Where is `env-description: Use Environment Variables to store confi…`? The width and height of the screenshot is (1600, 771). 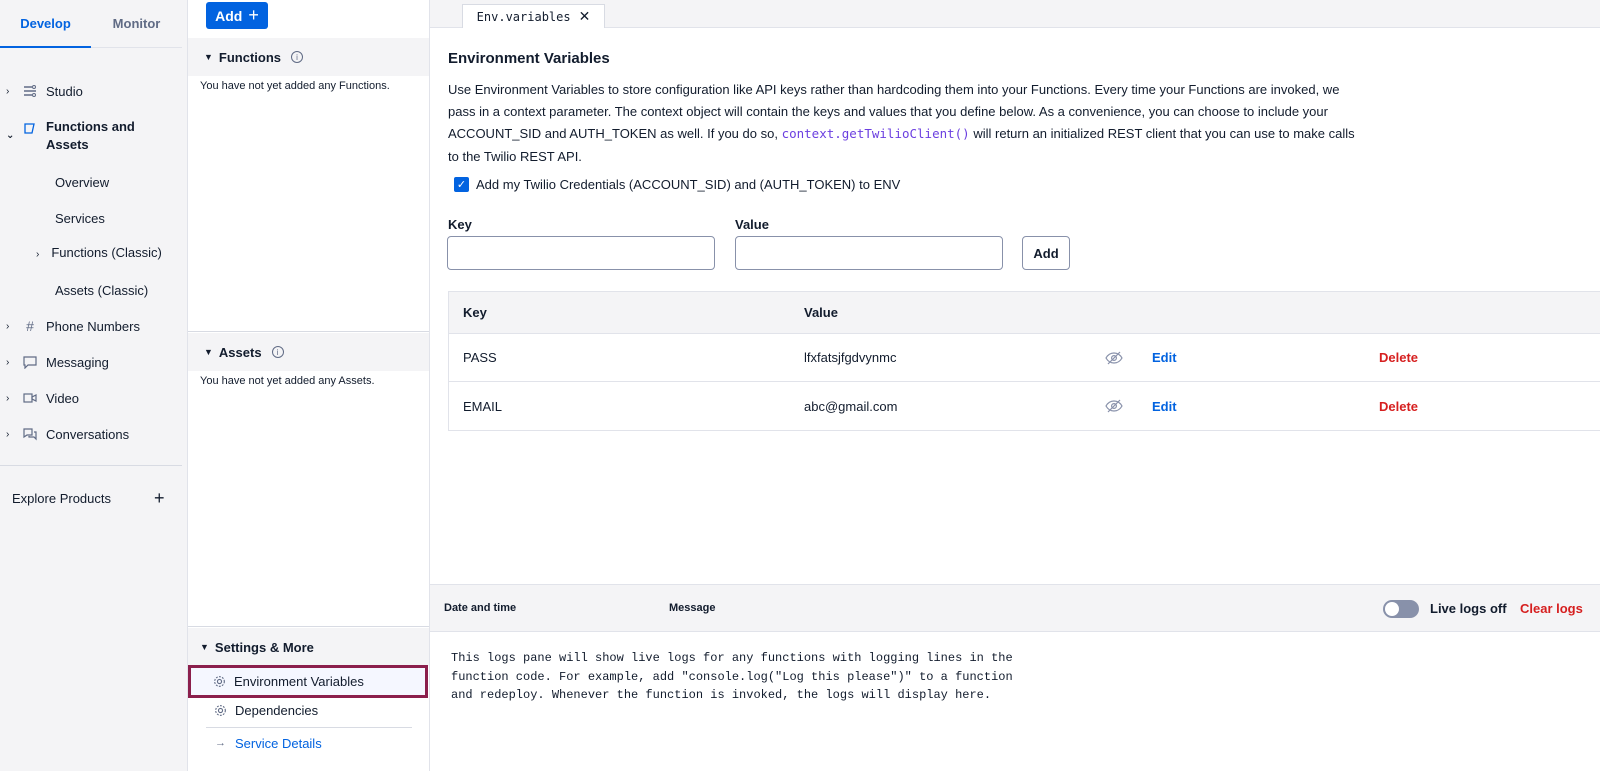 env-description: Use Environment Variables to store confi… is located at coordinates (908, 123).